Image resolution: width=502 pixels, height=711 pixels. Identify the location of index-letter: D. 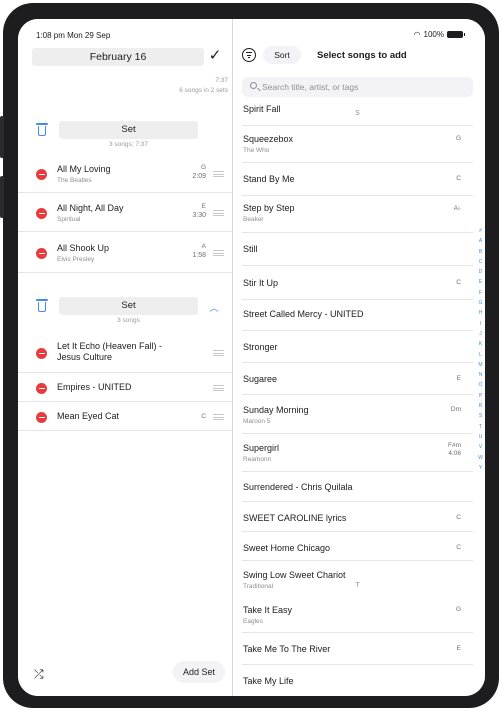
(480, 272).